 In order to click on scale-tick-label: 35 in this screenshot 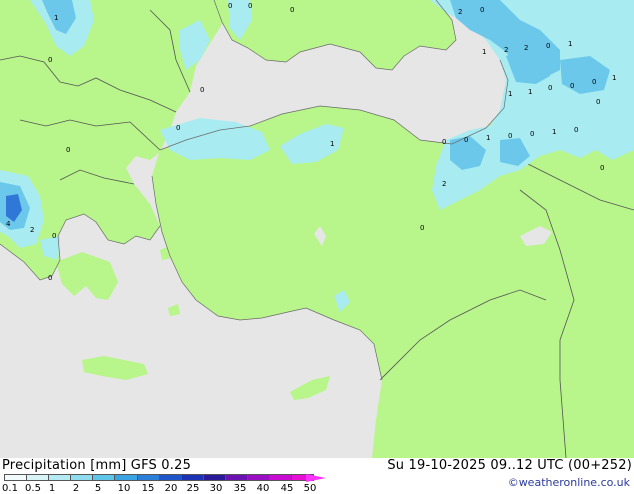, I will do `click(240, 488)`.